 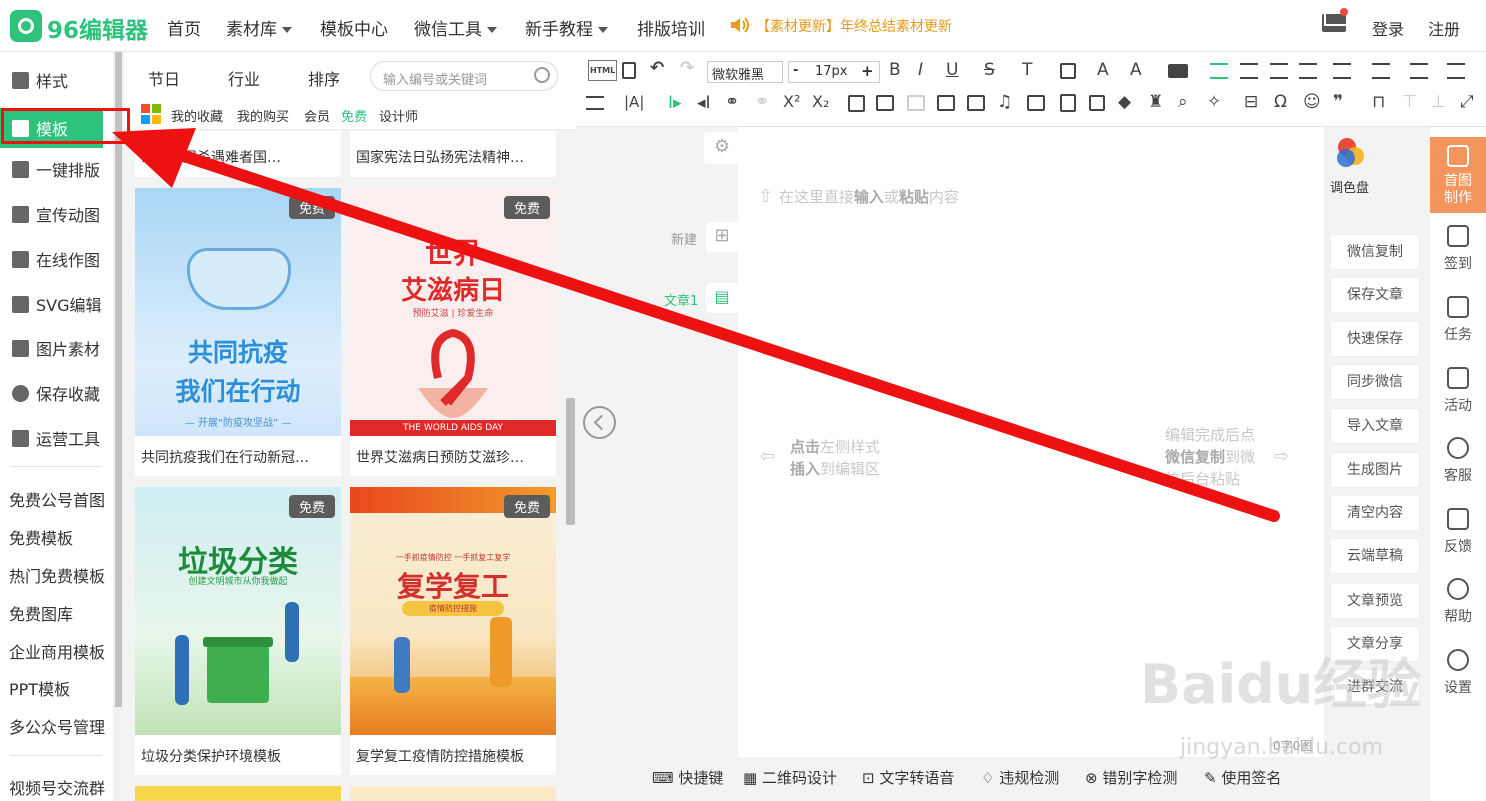 I want to click on link-icon: ⚭, so click(x=732, y=102).